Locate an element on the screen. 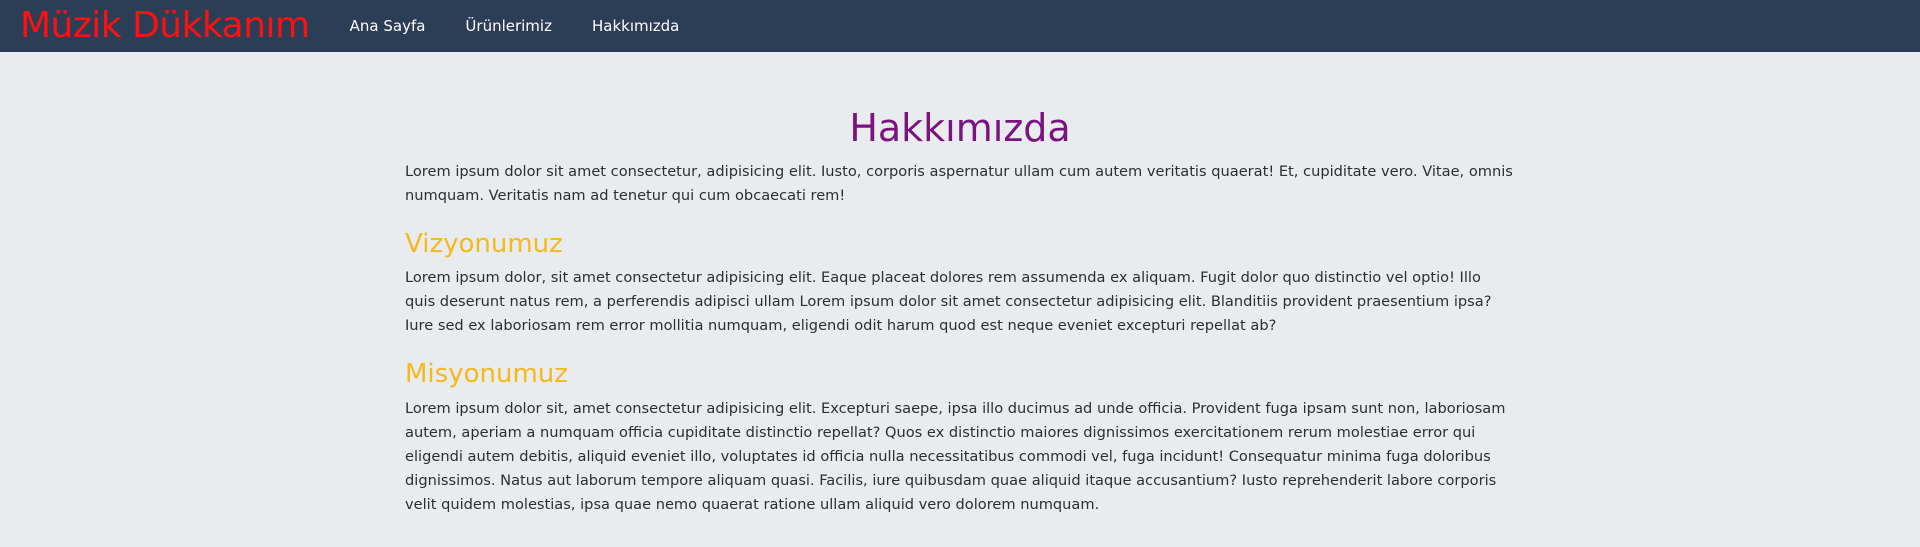 Image resolution: width=1920 pixels, height=547 pixels. page-title: Hakkımızda is located at coordinates (960, 128).